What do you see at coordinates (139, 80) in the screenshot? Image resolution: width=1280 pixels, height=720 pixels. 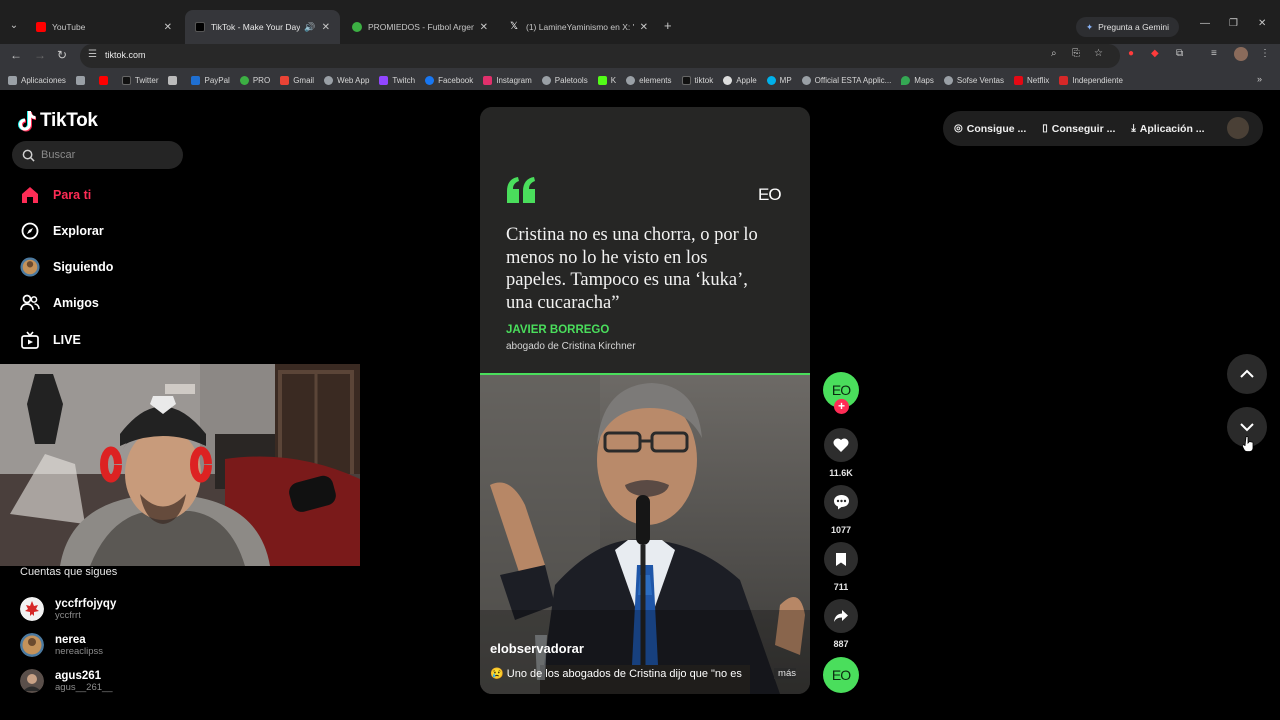 I see `bookmark-item: Twitter` at bounding box center [139, 80].